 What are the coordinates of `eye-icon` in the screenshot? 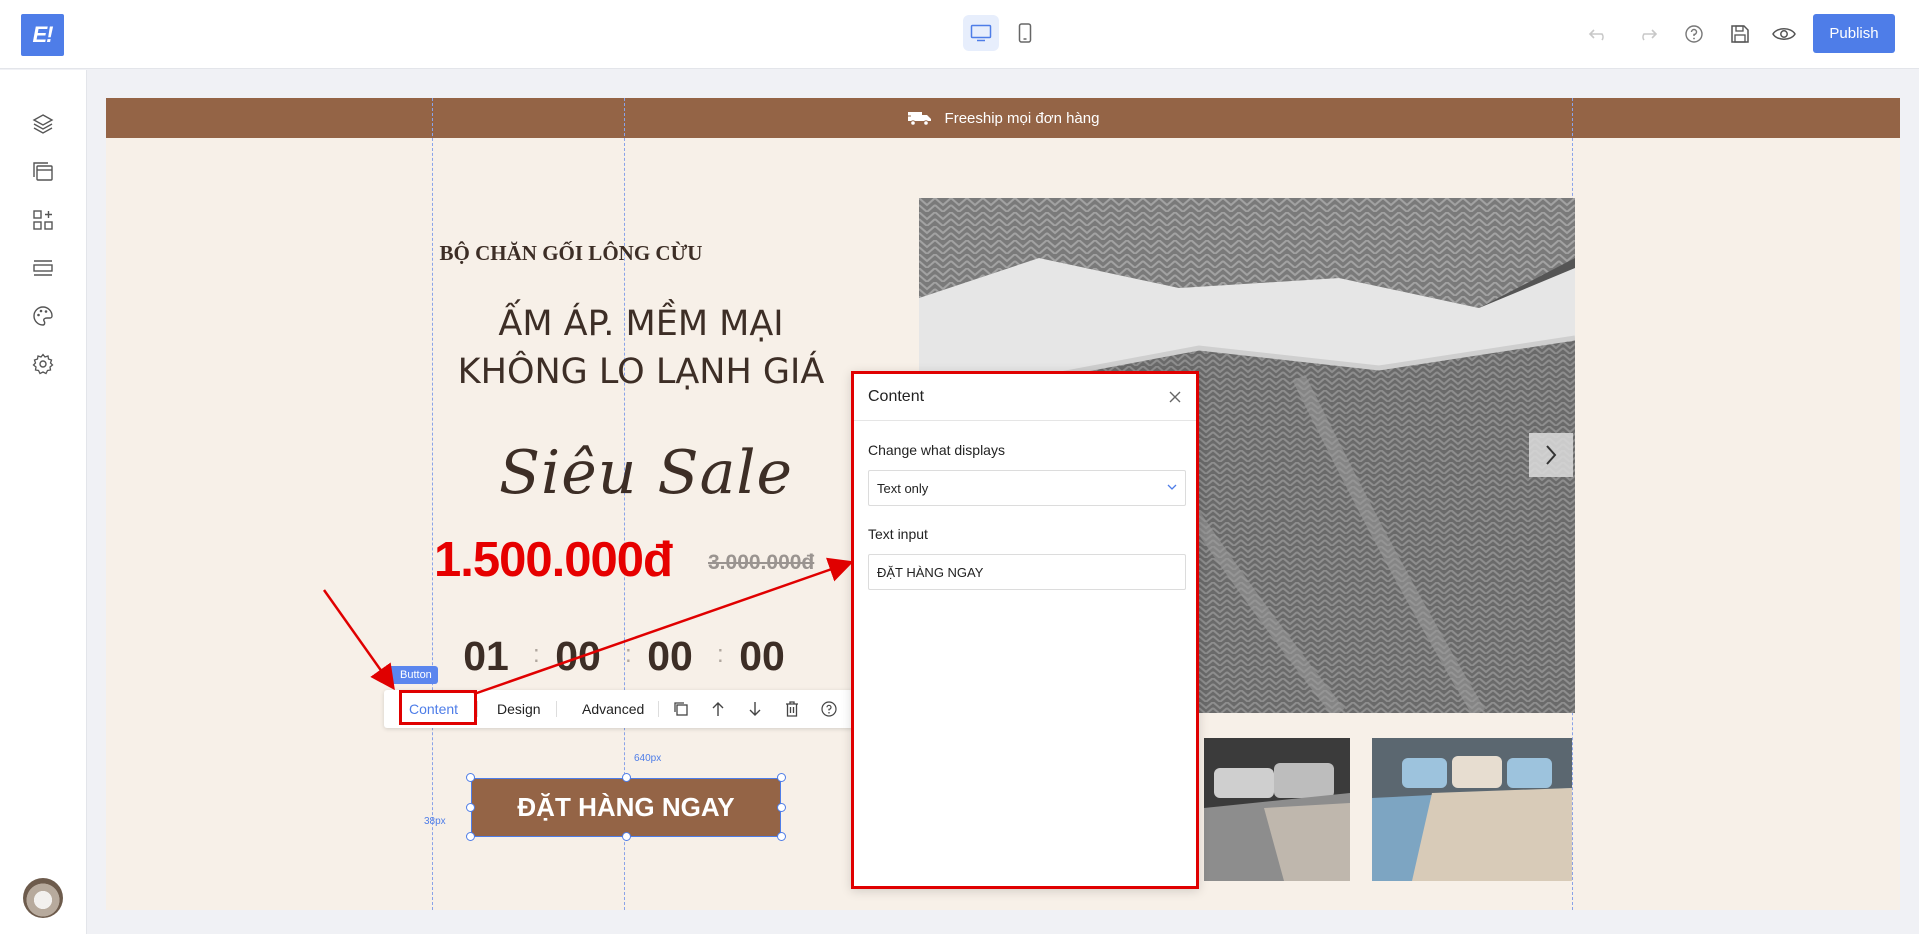 It's located at (1784, 34).